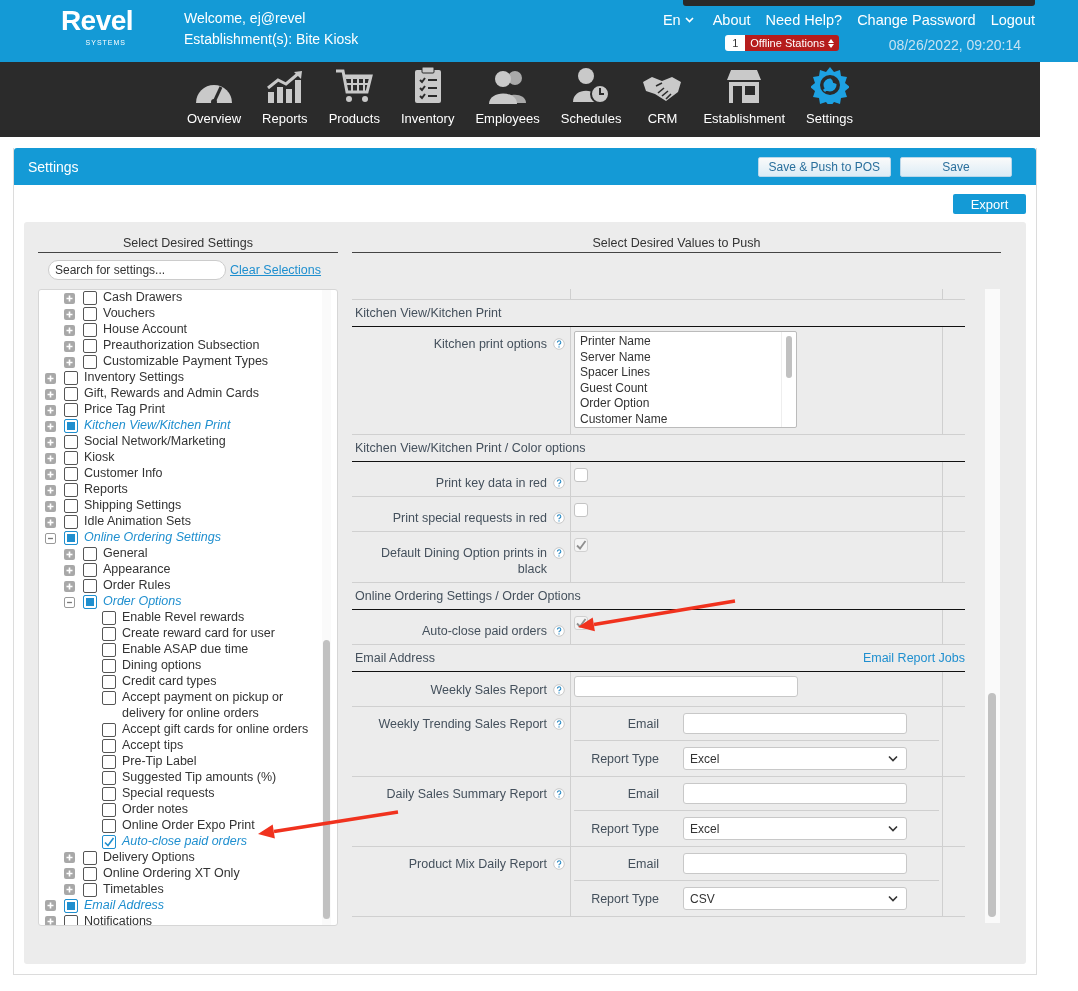 The height and width of the screenshot is (991, 1078). I want to click on nav-item: Reports, so click(285, 99).